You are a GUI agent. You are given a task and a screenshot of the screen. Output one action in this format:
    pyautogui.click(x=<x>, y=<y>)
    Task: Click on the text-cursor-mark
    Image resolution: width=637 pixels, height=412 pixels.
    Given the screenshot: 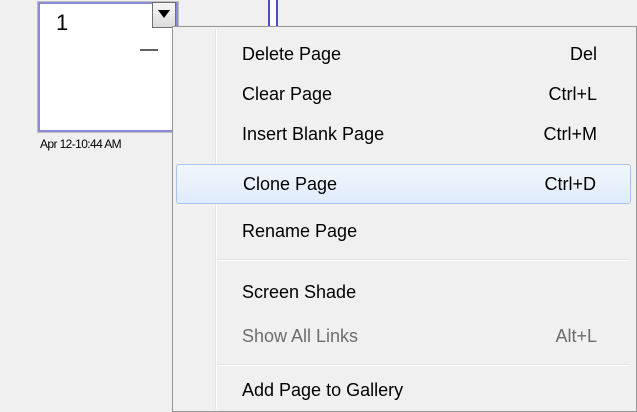 What is the action you would take?
    pyautogui.click(x=149, y=50)
    